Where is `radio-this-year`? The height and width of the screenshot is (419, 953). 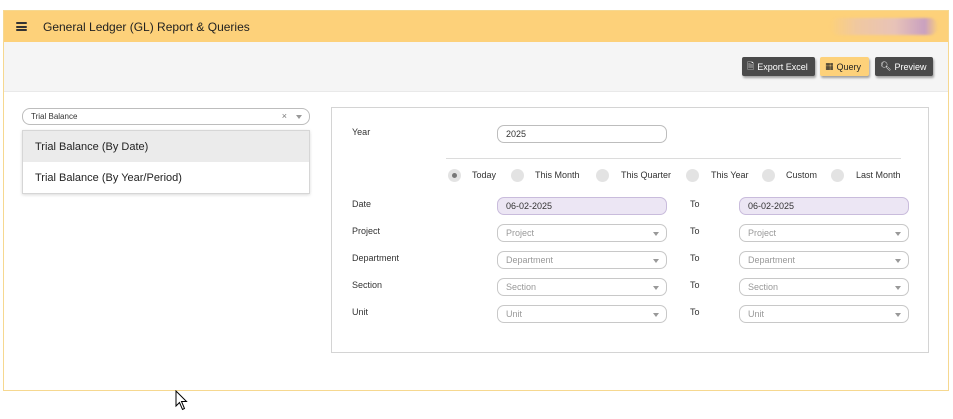
radio-this-year is located at coordinates (692, 175).